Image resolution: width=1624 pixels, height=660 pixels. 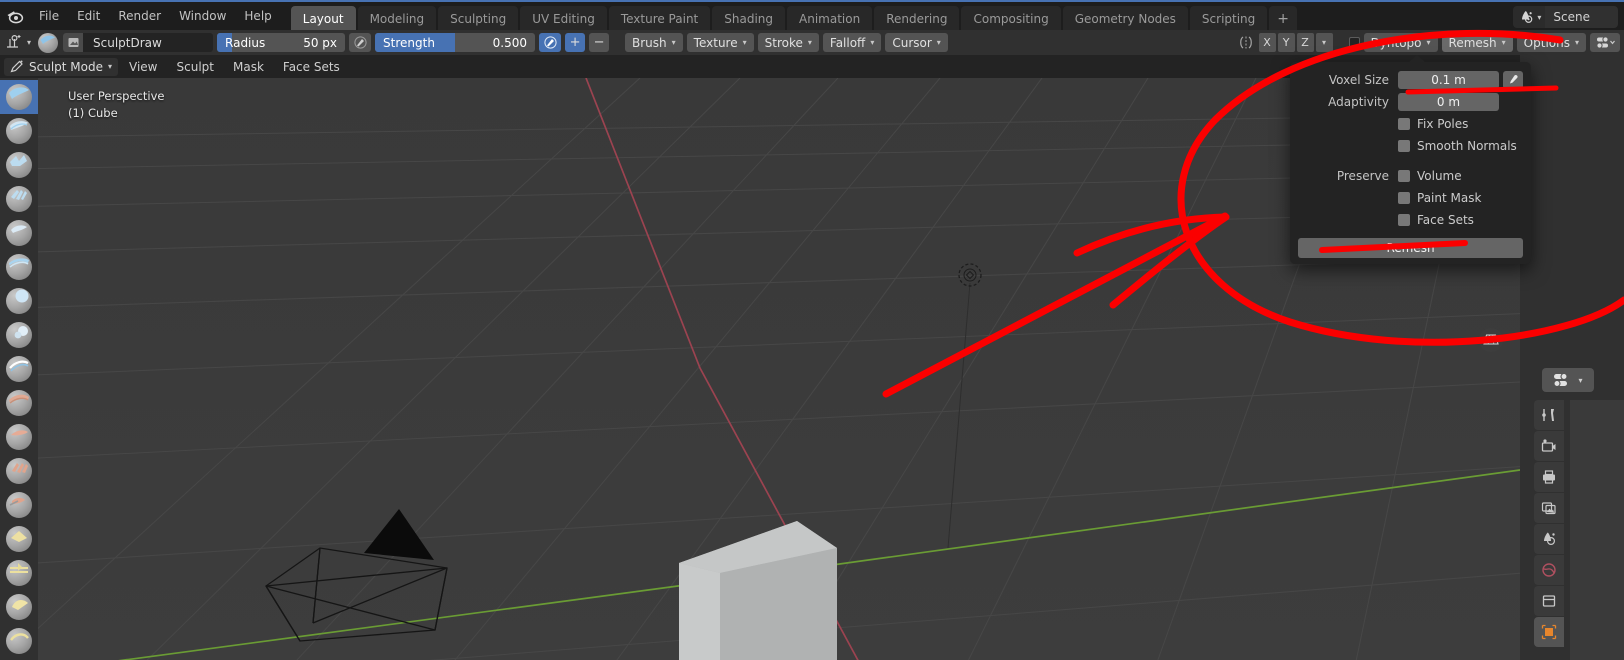 What do you see at coordinates (1448, 80) in the screenshot?
I see `voxel-size-field: 0.1 m` at bounding box center [1448, 80].